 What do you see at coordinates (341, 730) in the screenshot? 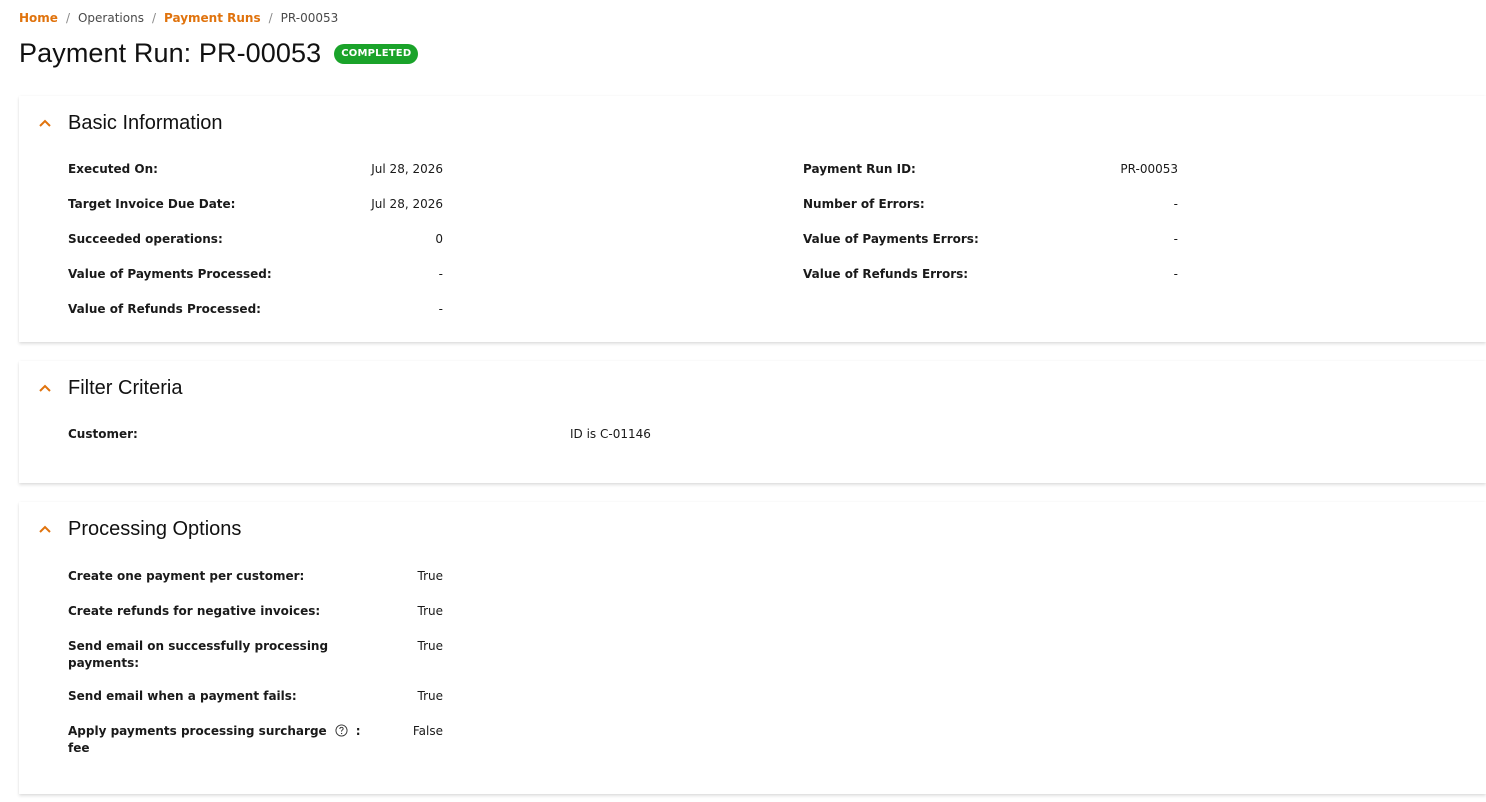
I see `help-circle-icon` at bounding box center [341, 730].